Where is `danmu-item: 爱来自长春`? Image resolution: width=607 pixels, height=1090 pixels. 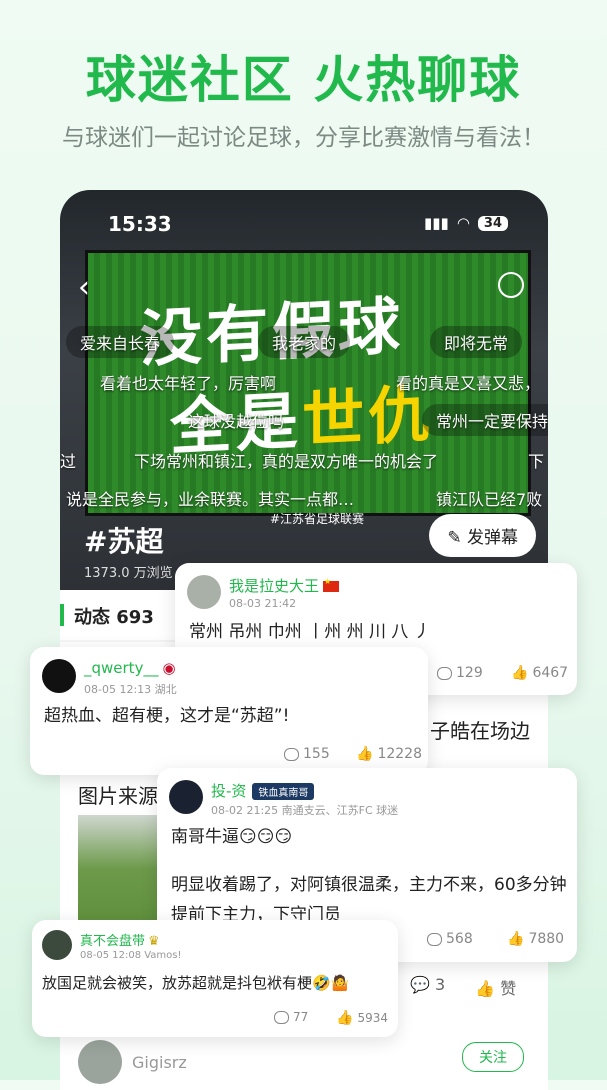 danmu-item: 爱来自长春 is located at coordinates (120, 342).